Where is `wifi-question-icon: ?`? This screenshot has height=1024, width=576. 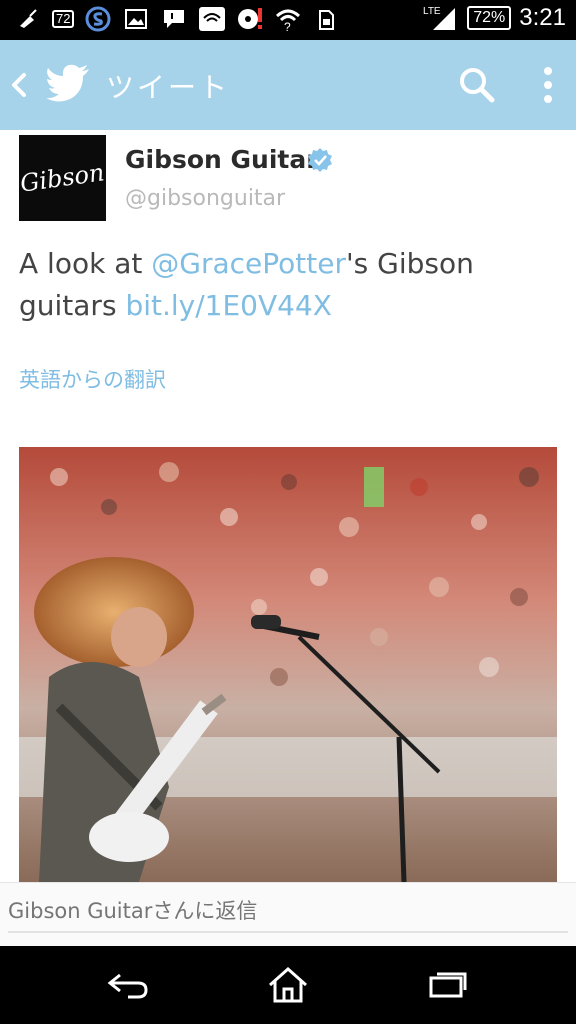 wifi-question-icon: ? is located at coordinates (288, 19).